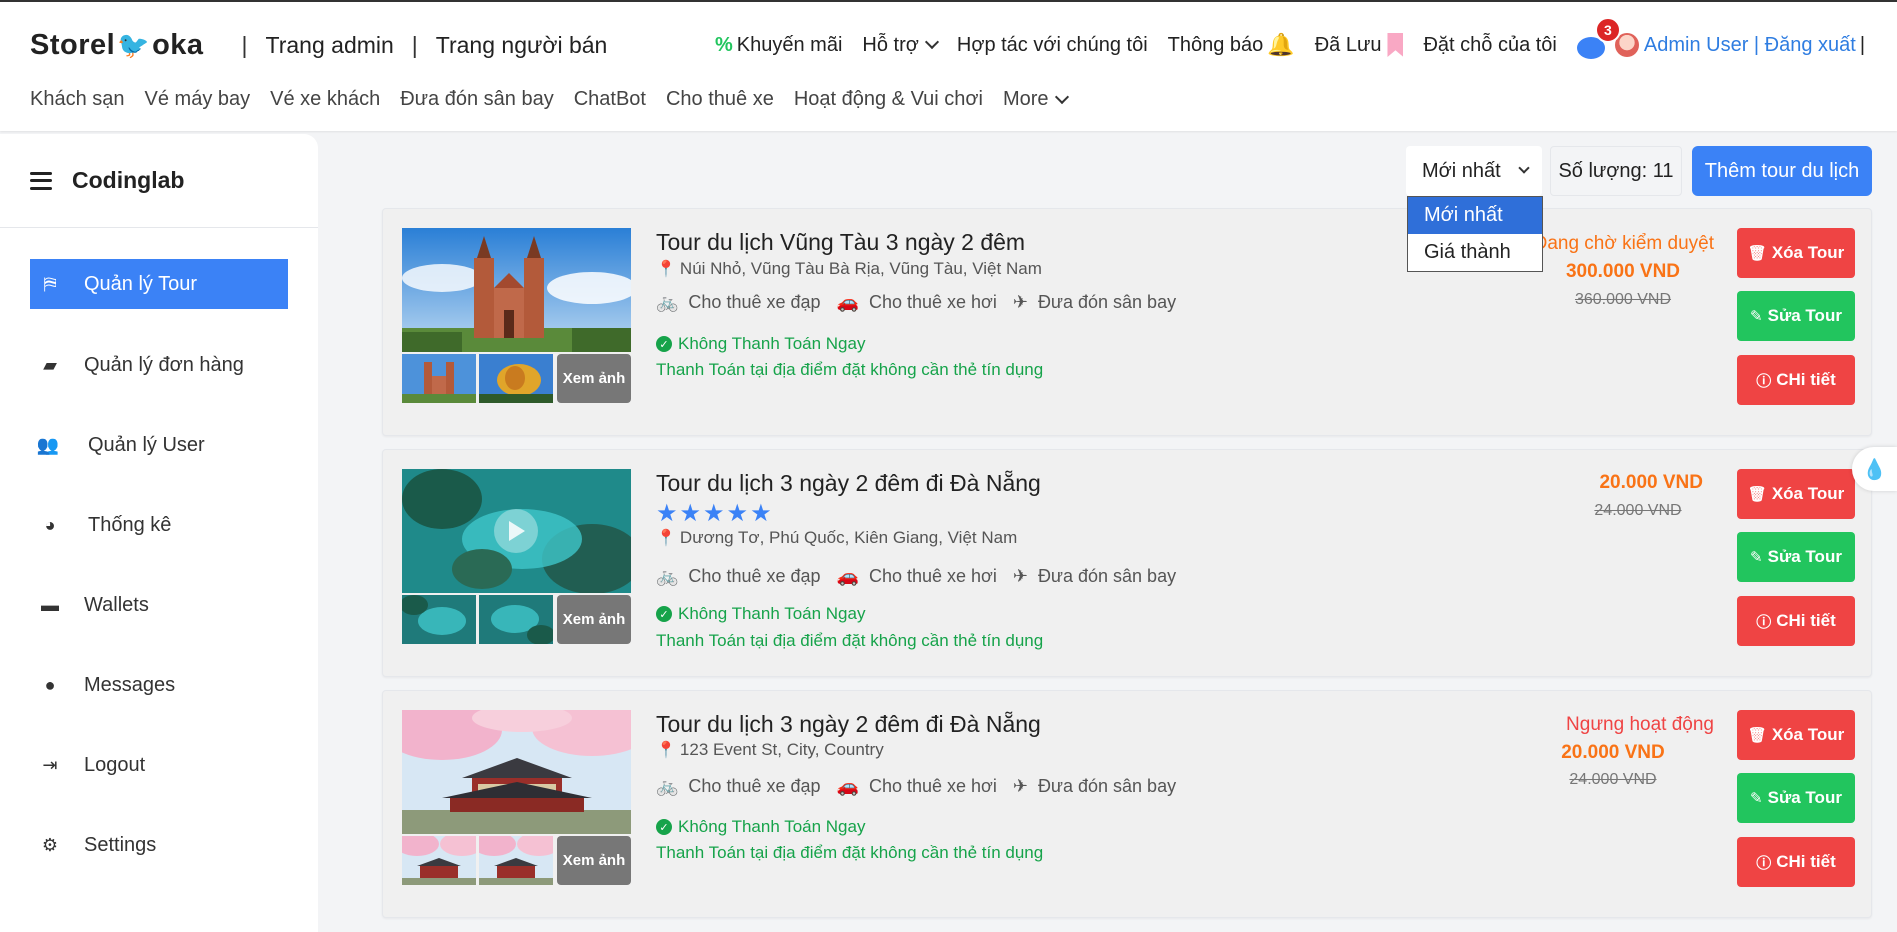 The height and width of the screenshot is (932, 1897). I want to click on sort-dropdown: Mới nhất Giá thành, so click(1475, 234).